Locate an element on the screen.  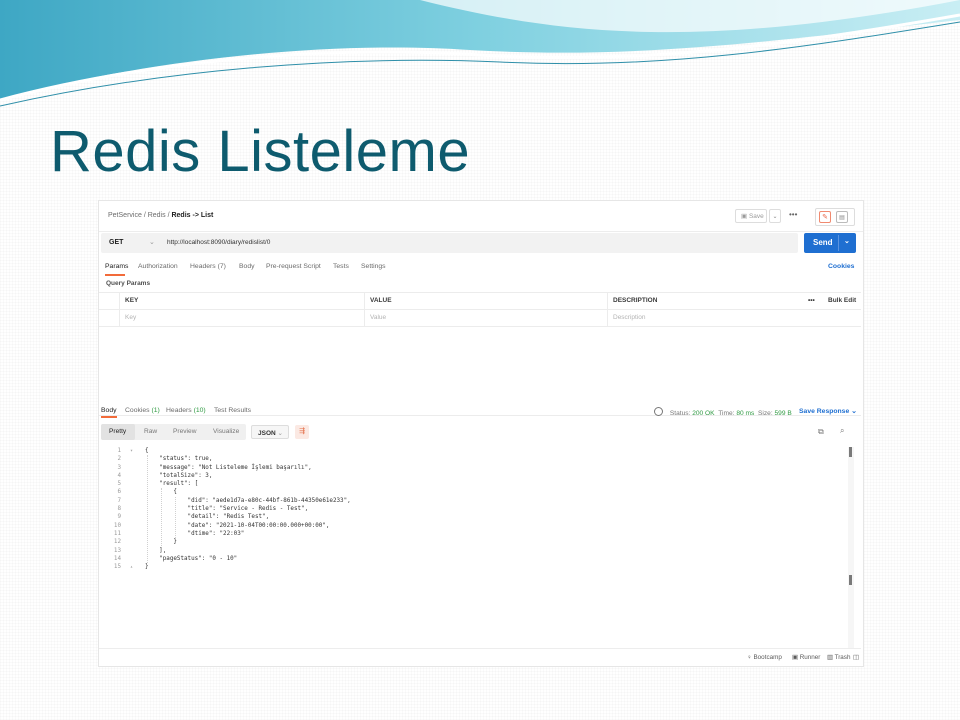
bulk-edit-button: Bulk Edit is located at coordinates (842, 301).